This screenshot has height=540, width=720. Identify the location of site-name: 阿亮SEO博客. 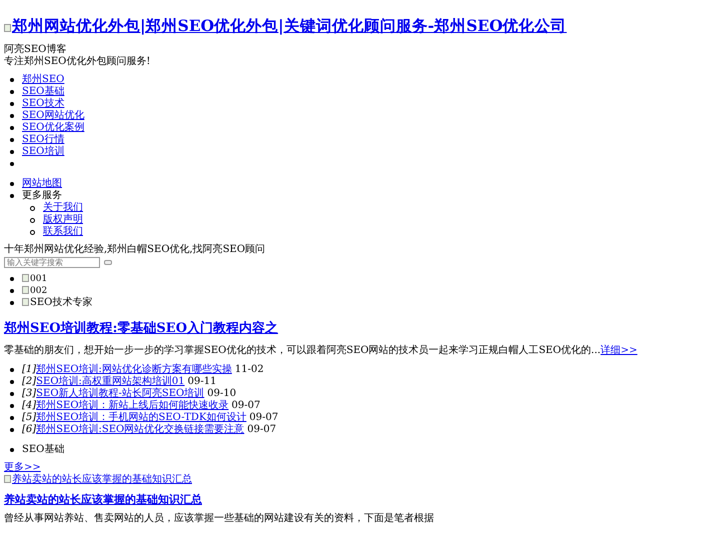
(36, 50).